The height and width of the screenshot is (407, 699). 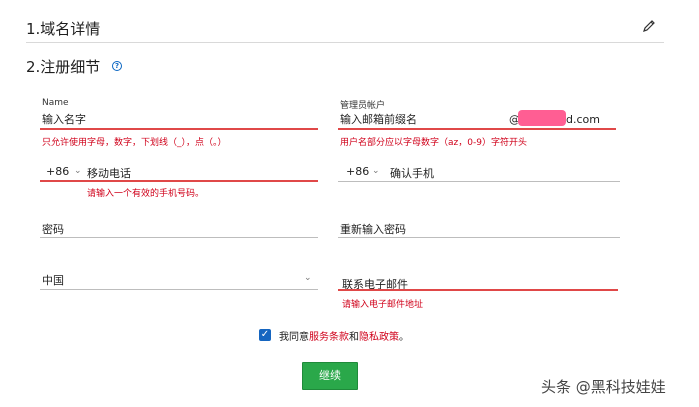 What do you see at coordinates (330, 376) in the screenshot?
I see `continue-button: 继续` at bounding box center [330, 376].